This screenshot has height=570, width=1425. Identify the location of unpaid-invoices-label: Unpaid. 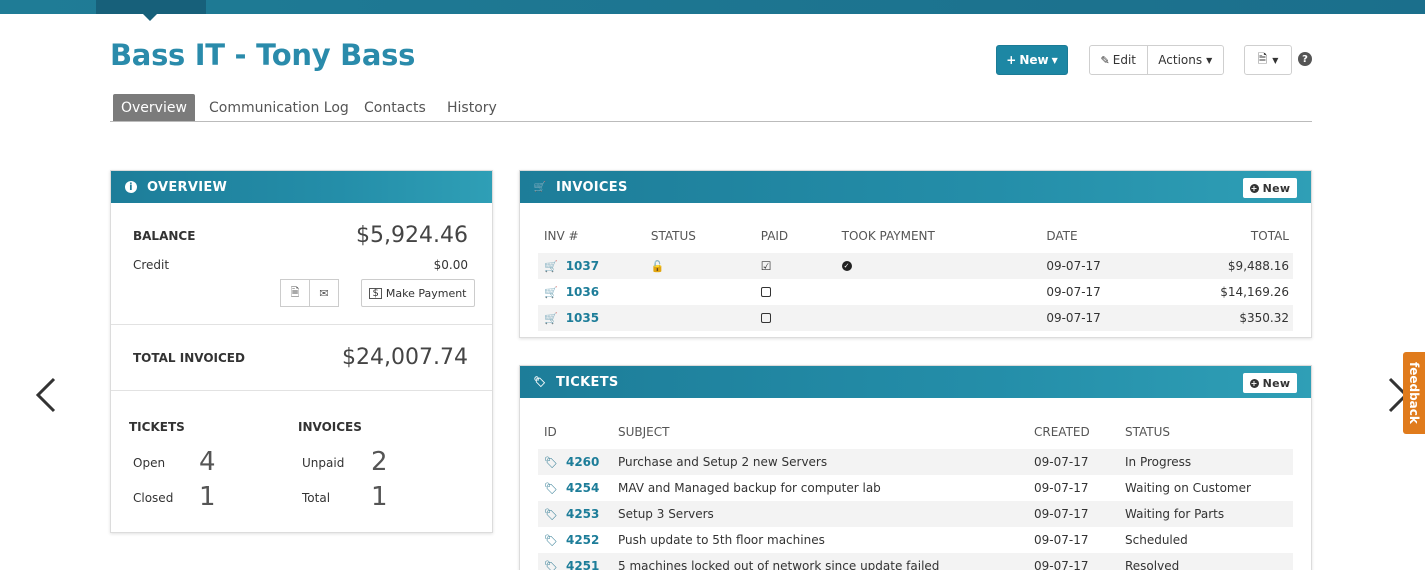
(323, 463).